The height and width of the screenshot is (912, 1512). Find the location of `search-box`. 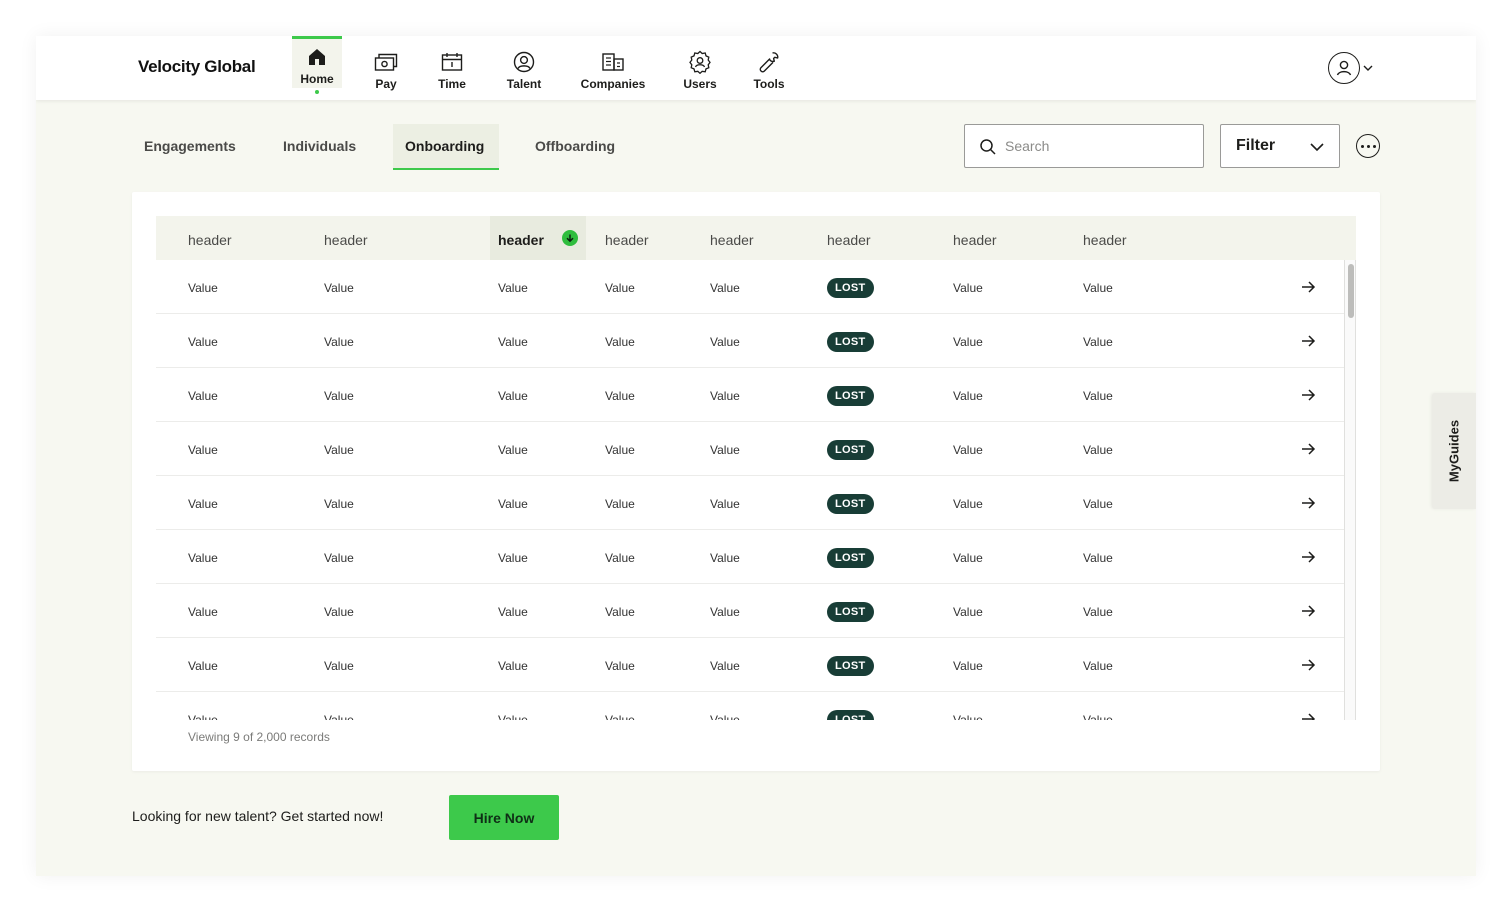

search-box is located at coordinates (1084, 146).